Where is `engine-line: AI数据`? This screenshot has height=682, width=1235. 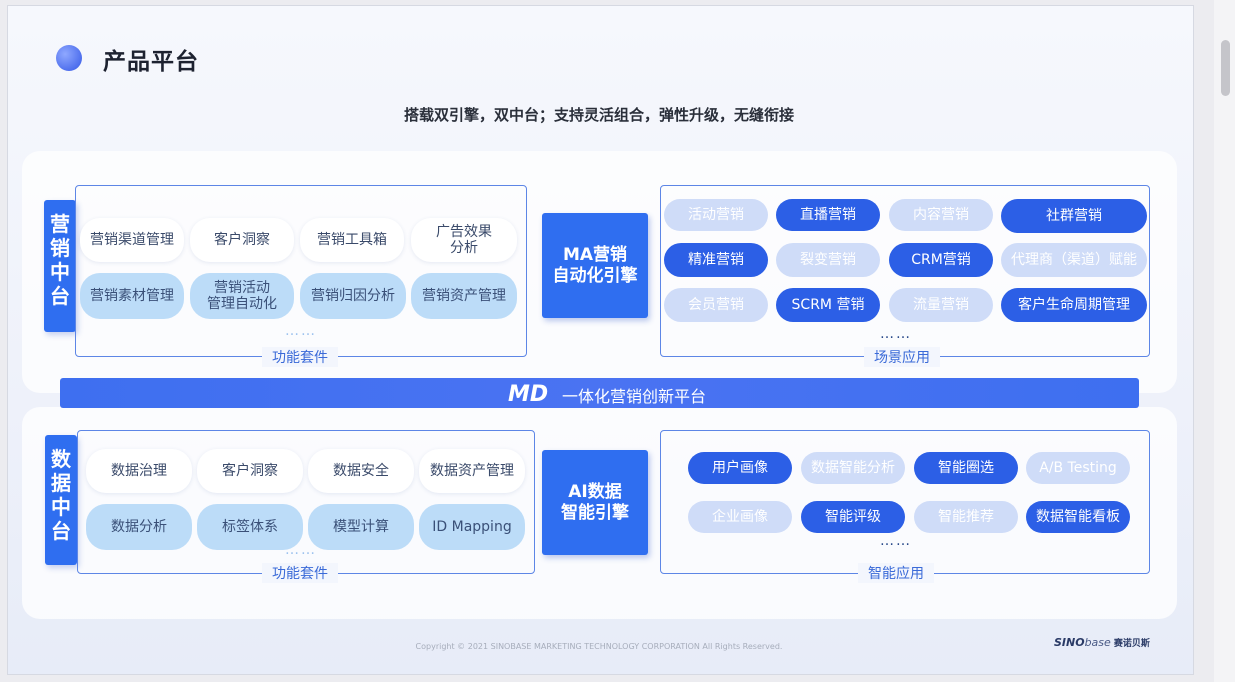 engine-line: AI数据 is located at coordinates (595, 491).